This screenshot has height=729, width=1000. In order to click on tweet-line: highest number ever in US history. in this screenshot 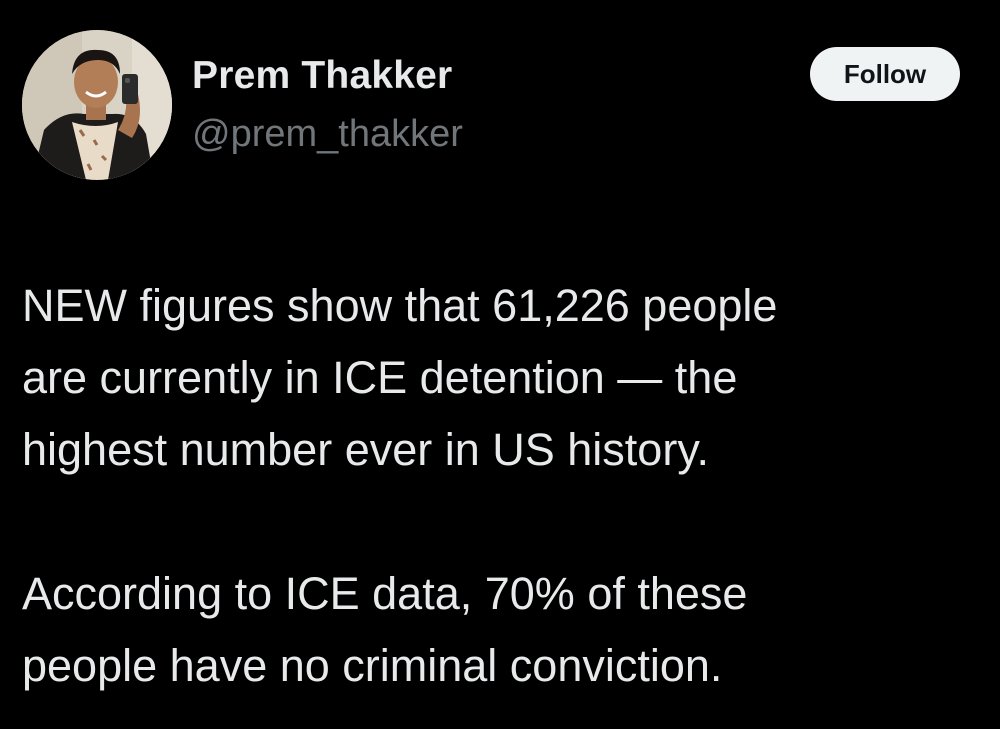, I will do `click(365, 449)`.